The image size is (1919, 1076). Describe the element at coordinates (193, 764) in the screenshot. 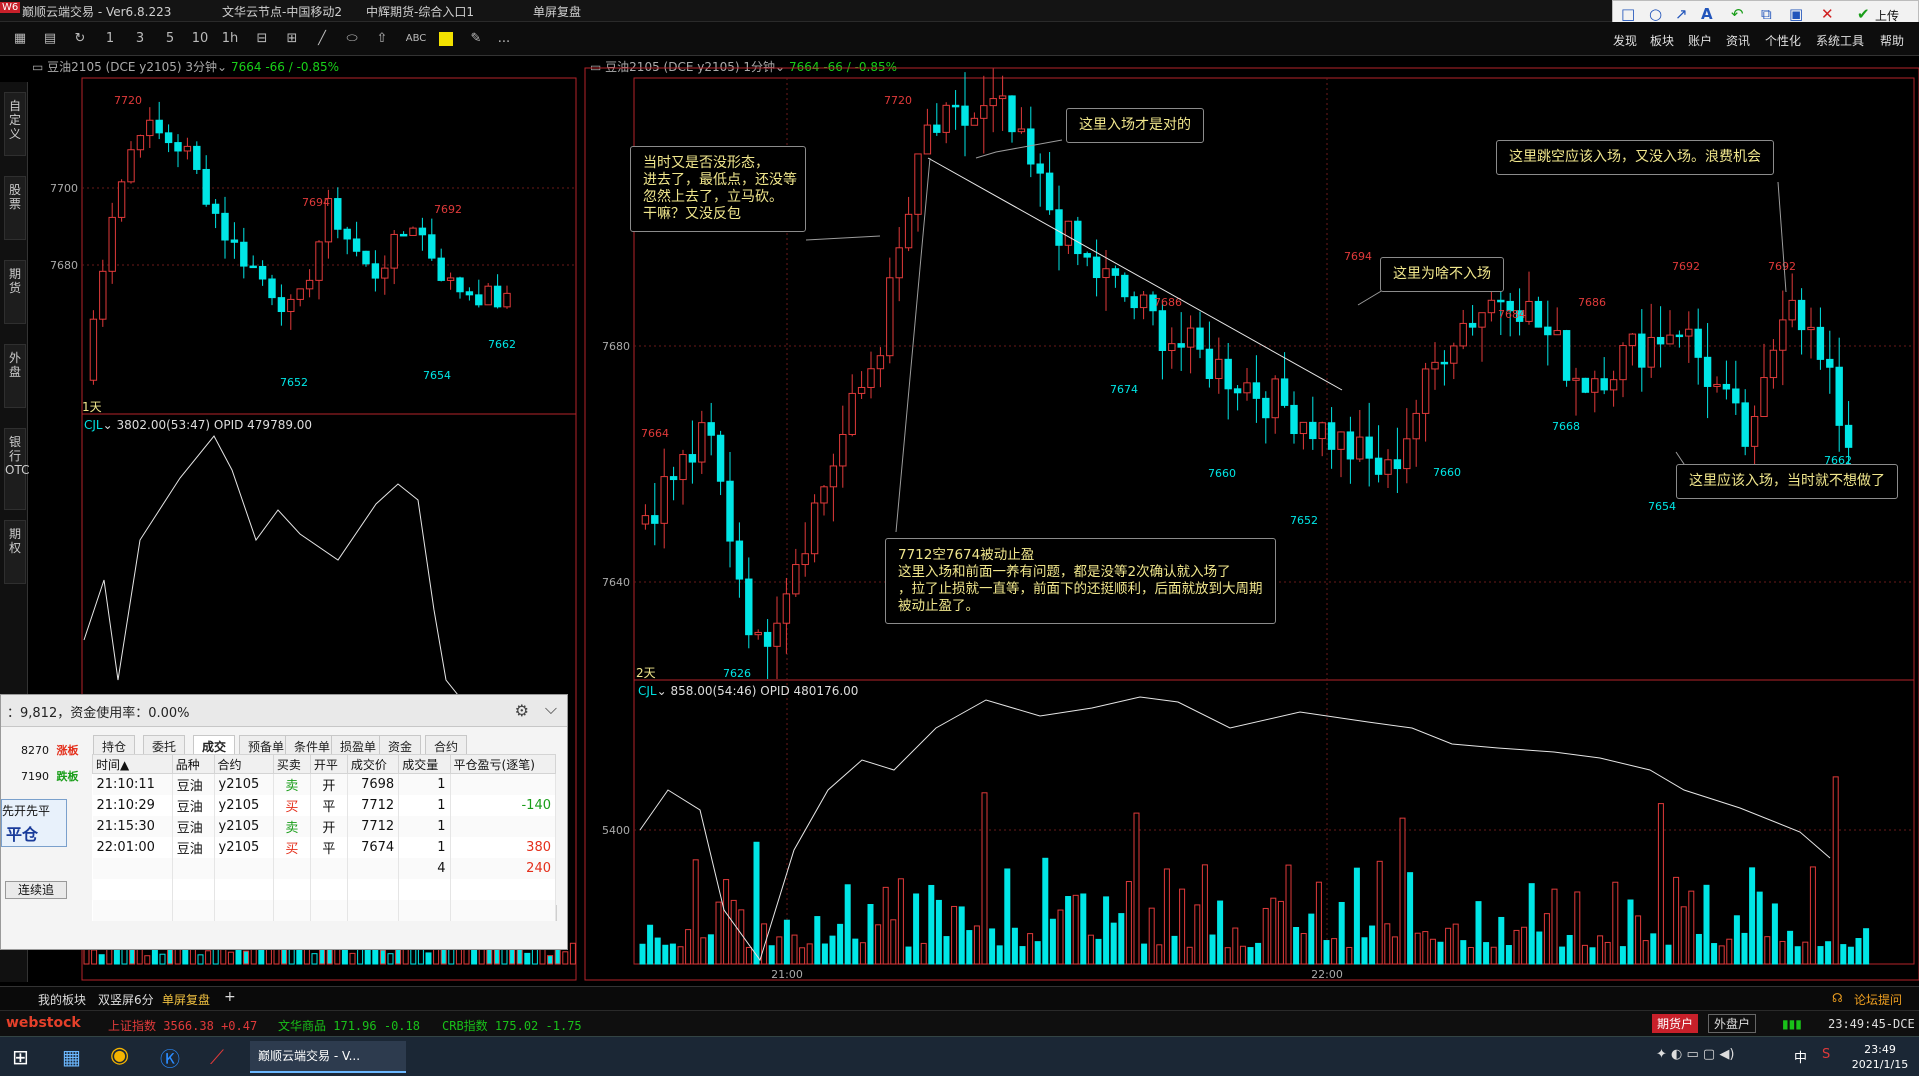

I see `col-name: 品种` at that location.